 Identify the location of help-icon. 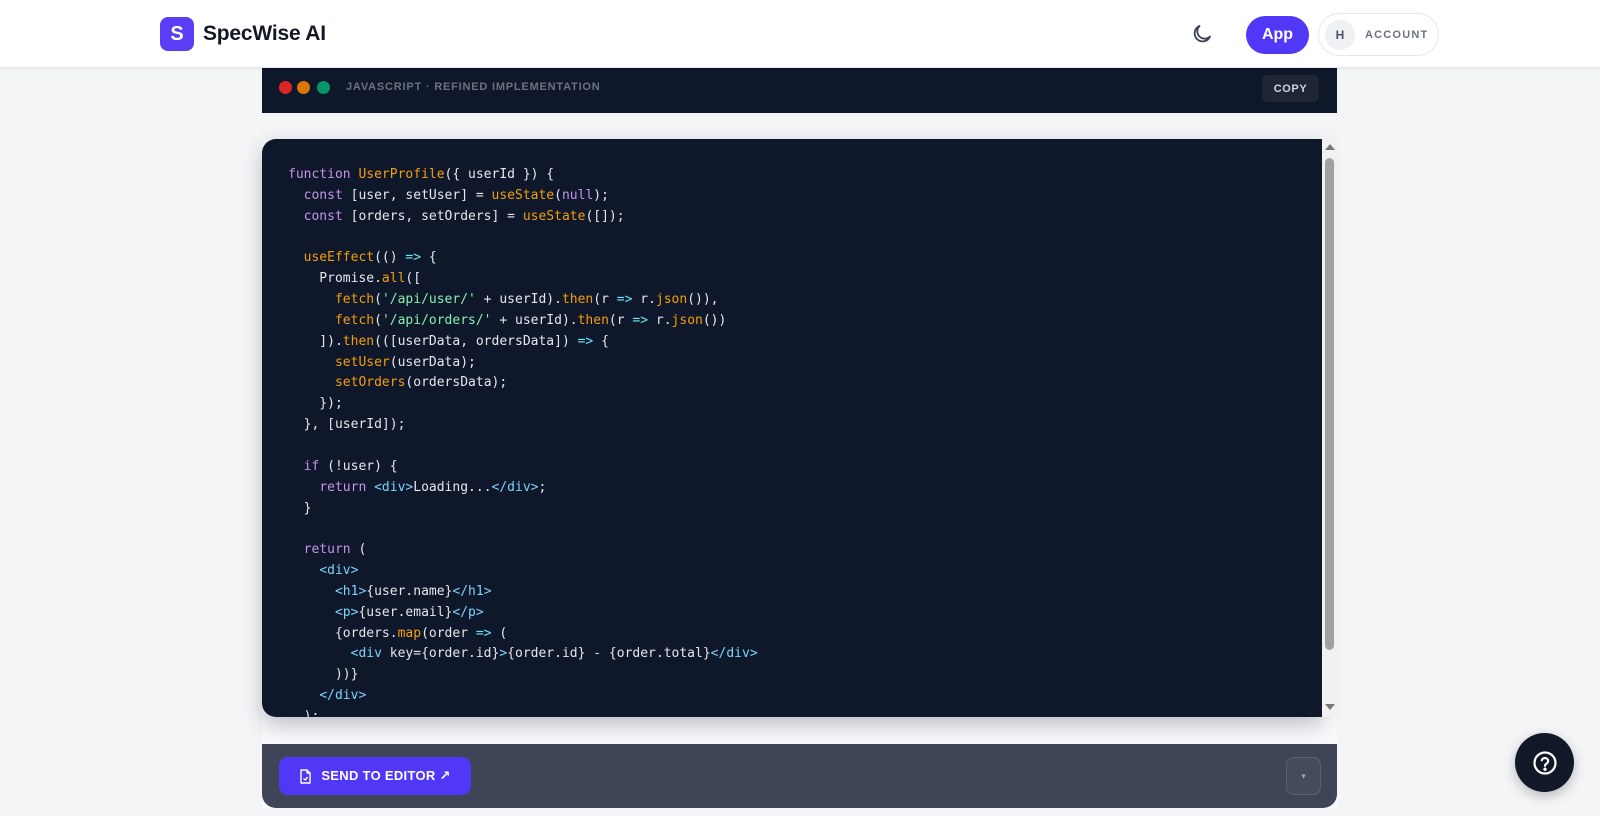
(1544, 762).